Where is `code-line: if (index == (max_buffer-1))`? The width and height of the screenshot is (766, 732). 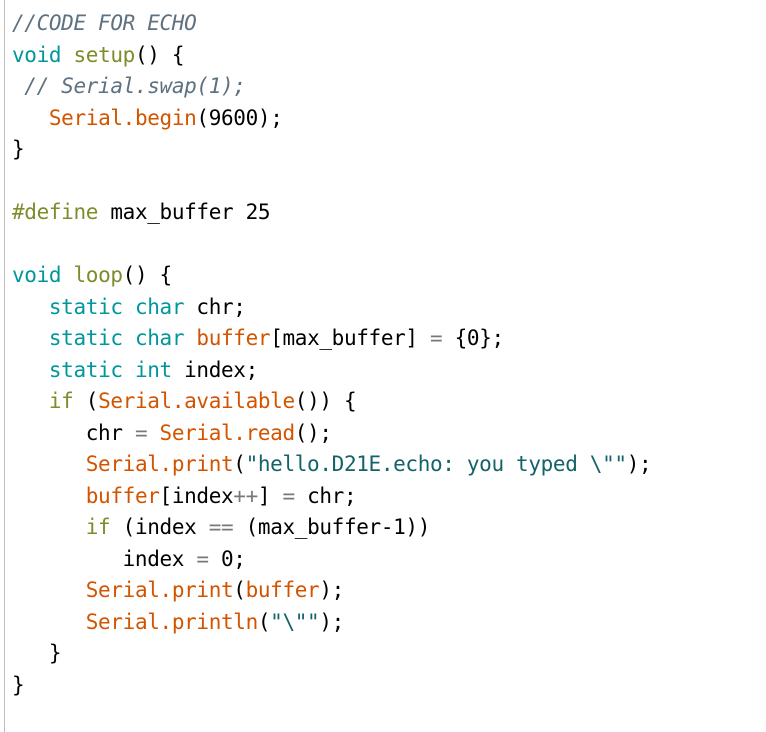
code-line: if (index == (max_buffer-1)) is located at coordinates (389, 528).